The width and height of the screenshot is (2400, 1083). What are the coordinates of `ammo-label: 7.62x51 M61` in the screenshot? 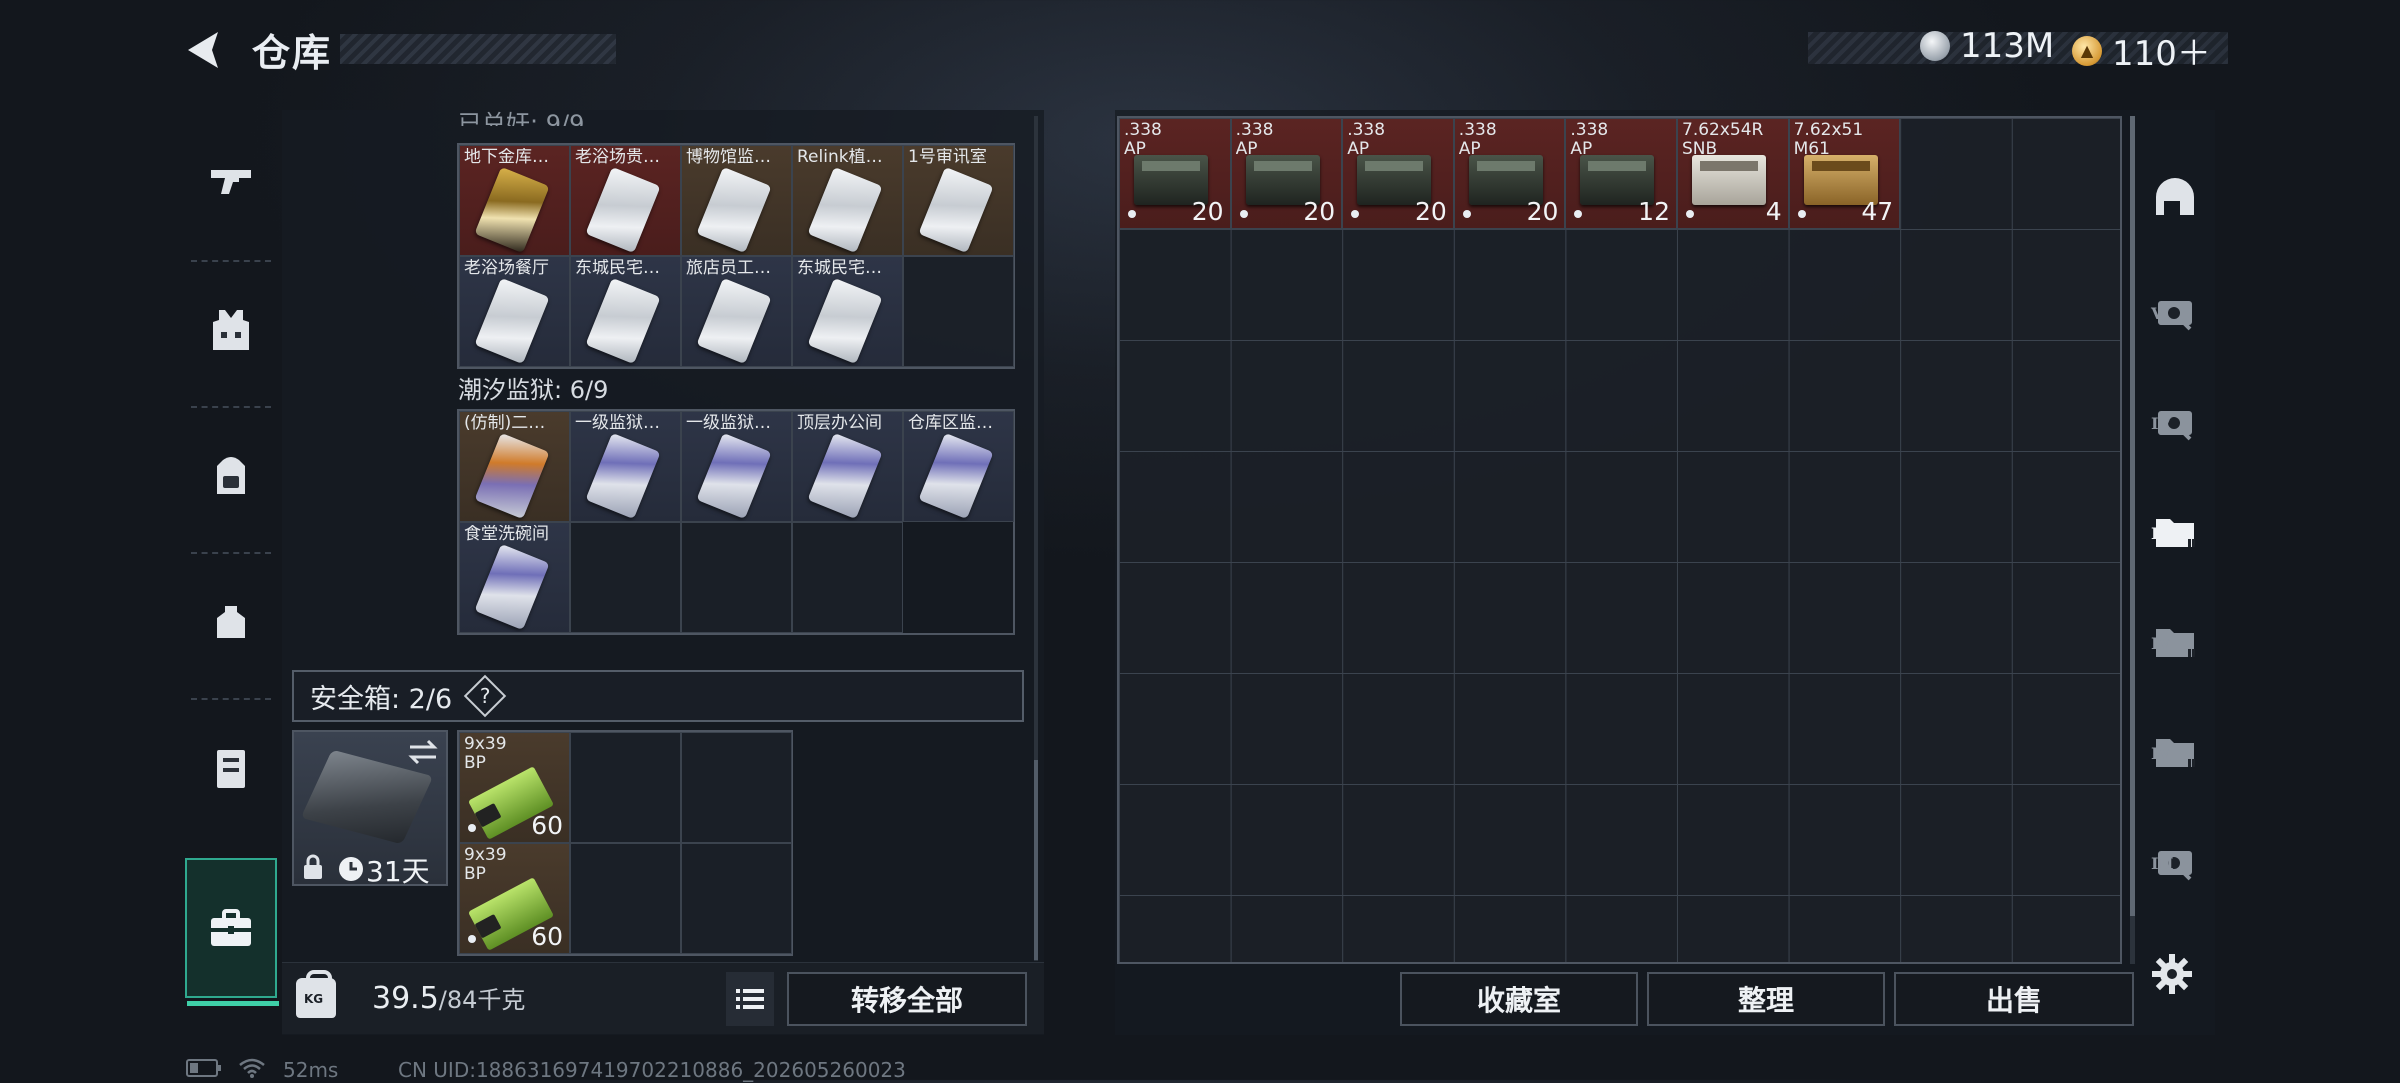 It's located at (1828, 140).